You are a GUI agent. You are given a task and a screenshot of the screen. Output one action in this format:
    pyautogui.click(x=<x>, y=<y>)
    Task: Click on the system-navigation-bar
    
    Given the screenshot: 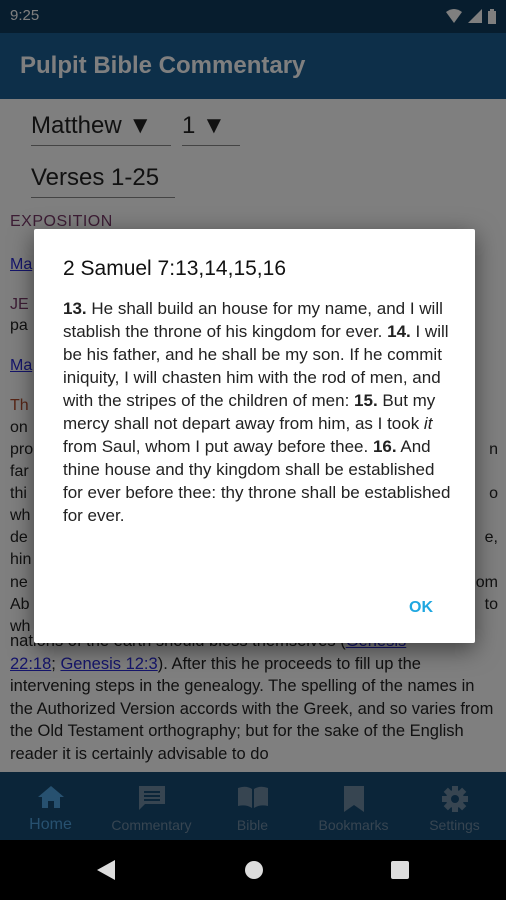 What is the action you would take?
    pyautogui.click(x=253, y=870)
    